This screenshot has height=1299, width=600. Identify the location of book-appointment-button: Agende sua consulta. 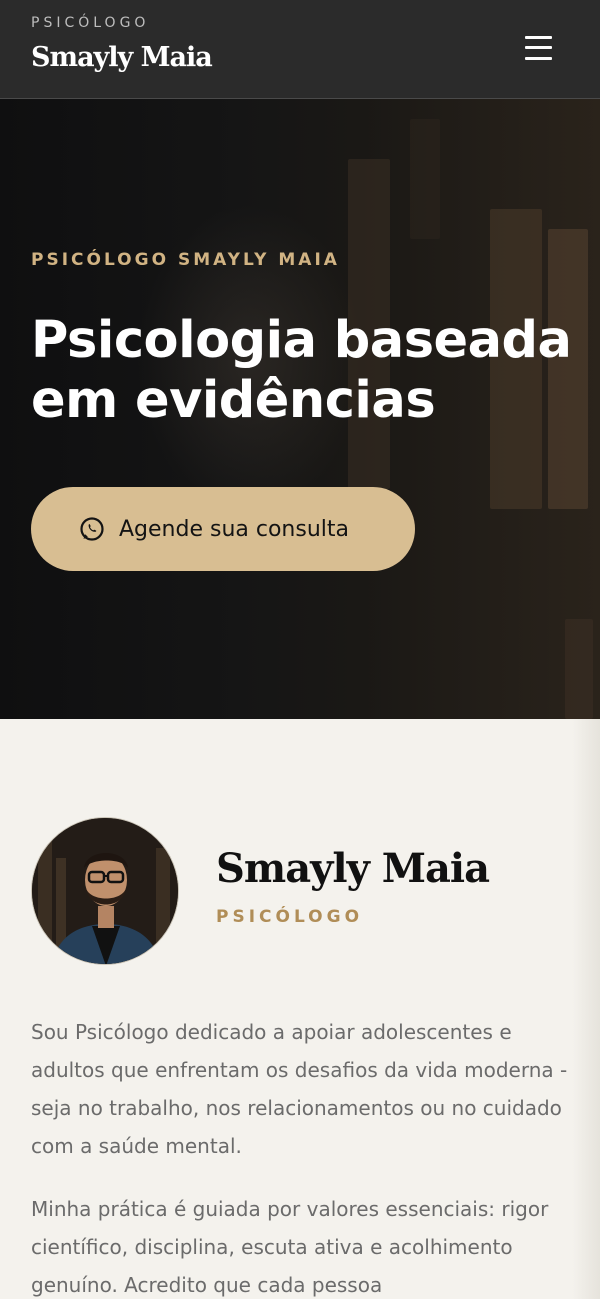
(223, 529).